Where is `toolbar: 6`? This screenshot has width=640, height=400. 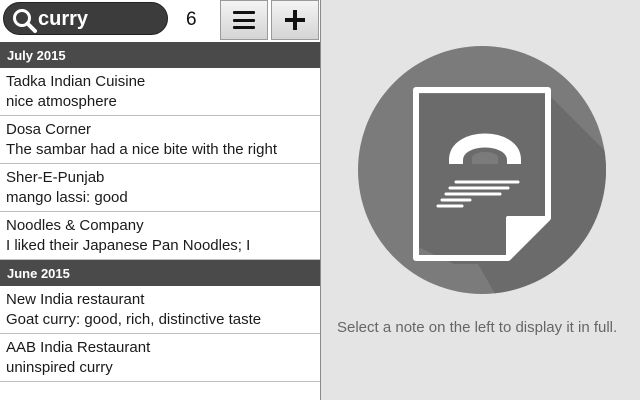 toolbar: 6 is located at coordinates (160, 21).